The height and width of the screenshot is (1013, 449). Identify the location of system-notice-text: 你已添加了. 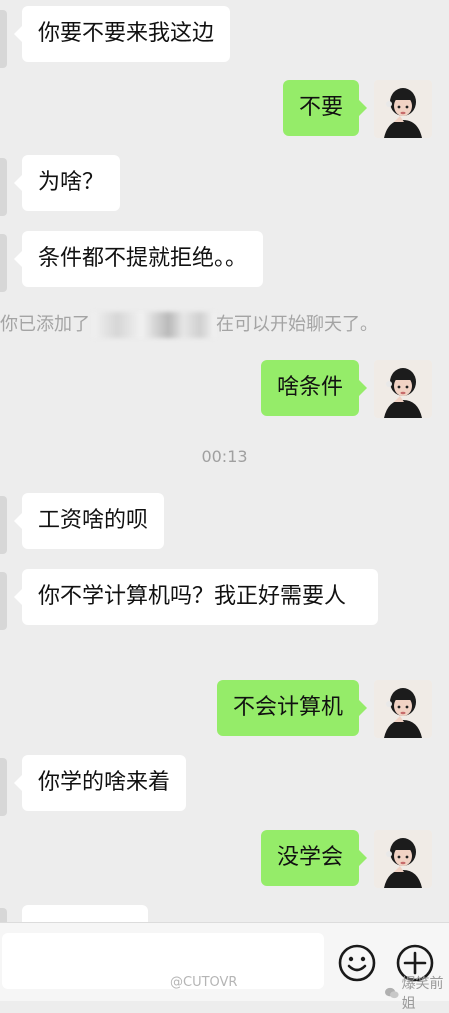
(45, 324).